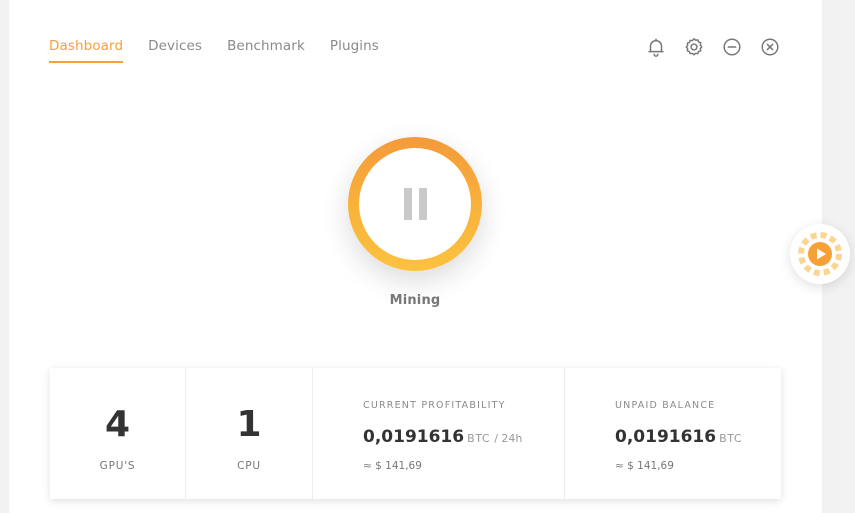 This screenshot has width=855, height=513. What do you see at coordinates (656, 47) in the screenshot?
I see `bell-icon` at bounding box center [656, 47].